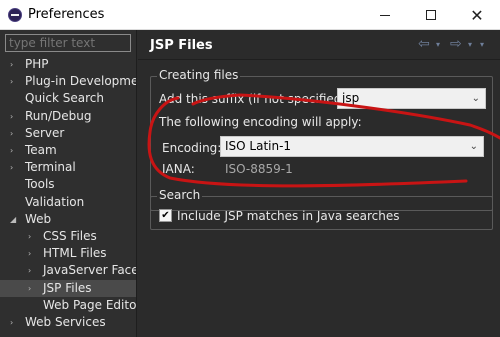 Image resolution: width=500 pixels, height=337 pixels. I want to click on tree-item: › Web Services, so click(68, 322).